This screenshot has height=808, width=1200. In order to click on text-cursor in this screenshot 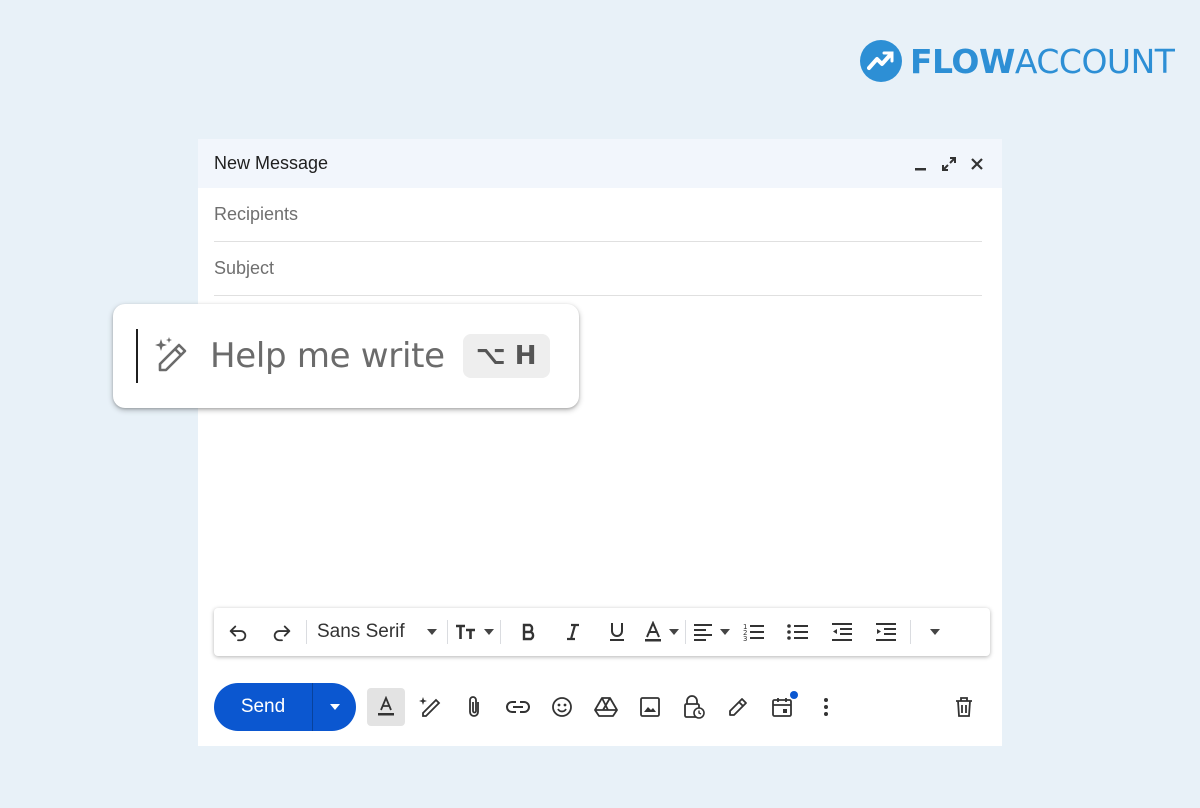, I will do `click(137, 356)`.